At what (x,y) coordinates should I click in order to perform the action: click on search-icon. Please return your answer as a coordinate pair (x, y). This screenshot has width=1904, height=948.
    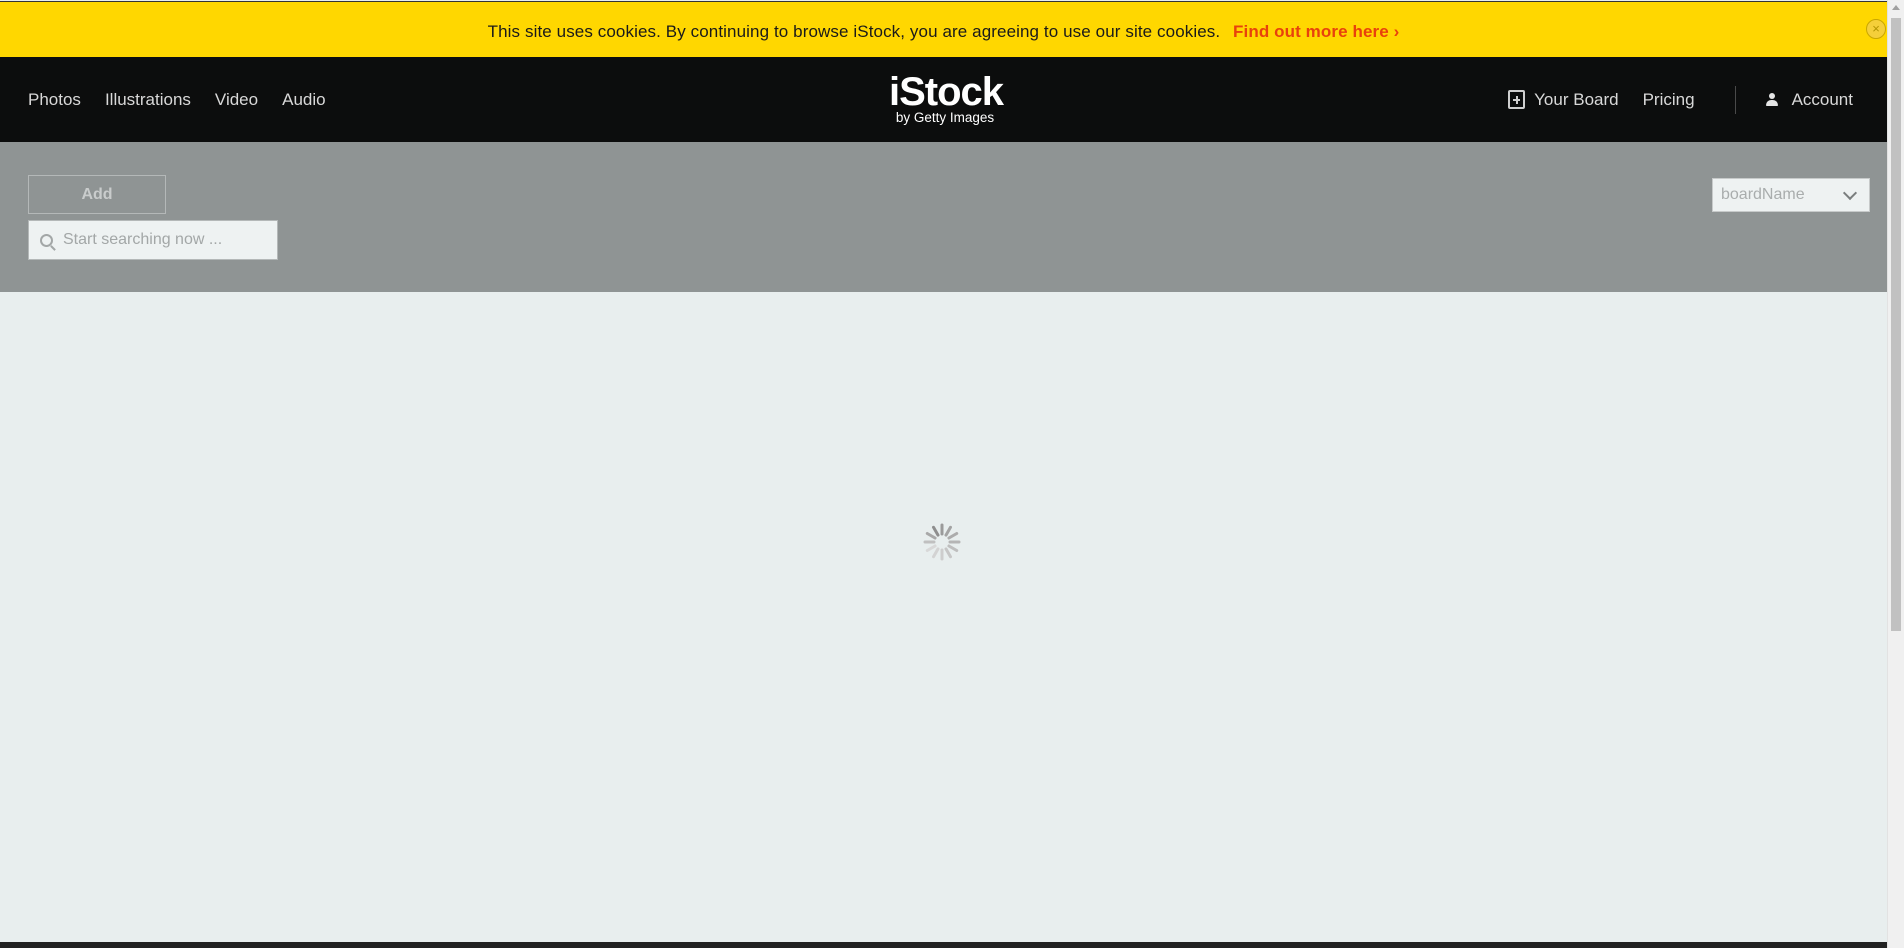
    Looking at the image, I should click on (46, 240).